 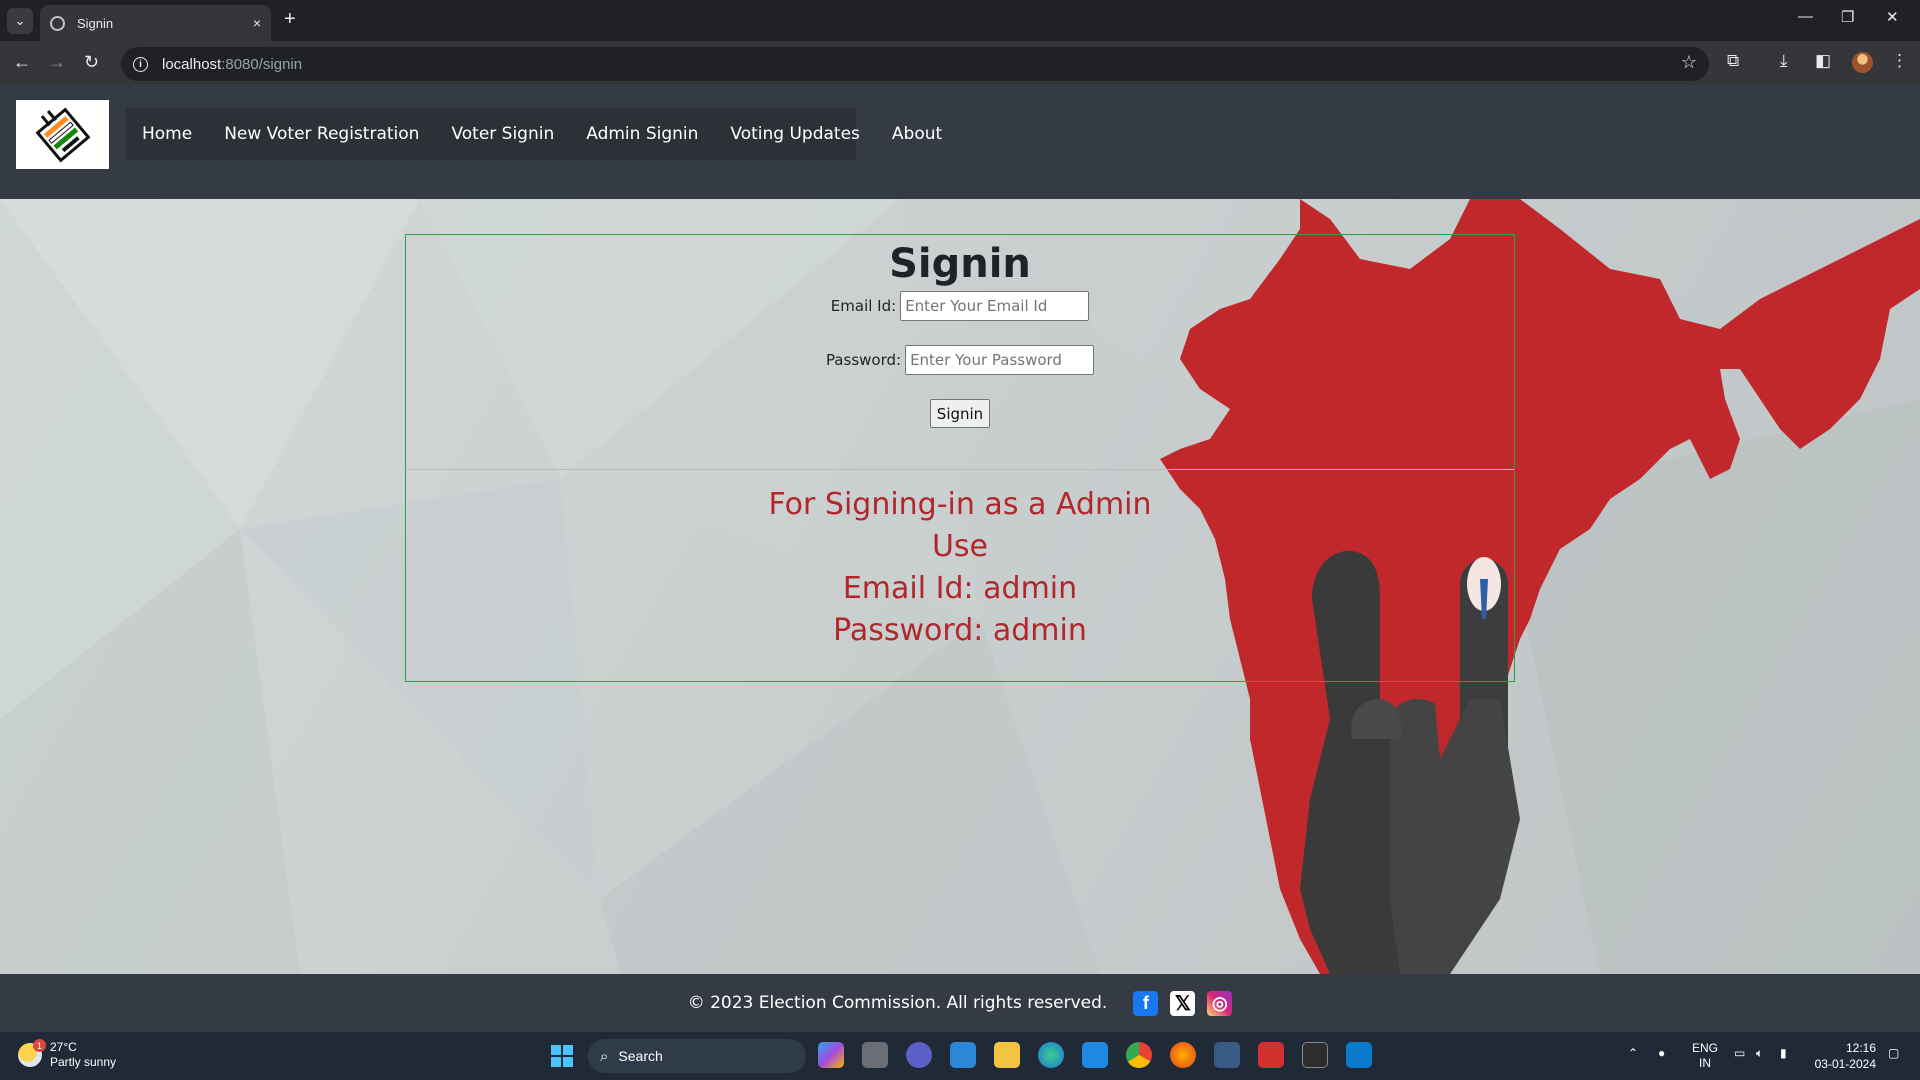 What do you see at coordinates (960, 413) in the screenshot?
I see `signin-button: Signin` at bounding box center [960, 413].